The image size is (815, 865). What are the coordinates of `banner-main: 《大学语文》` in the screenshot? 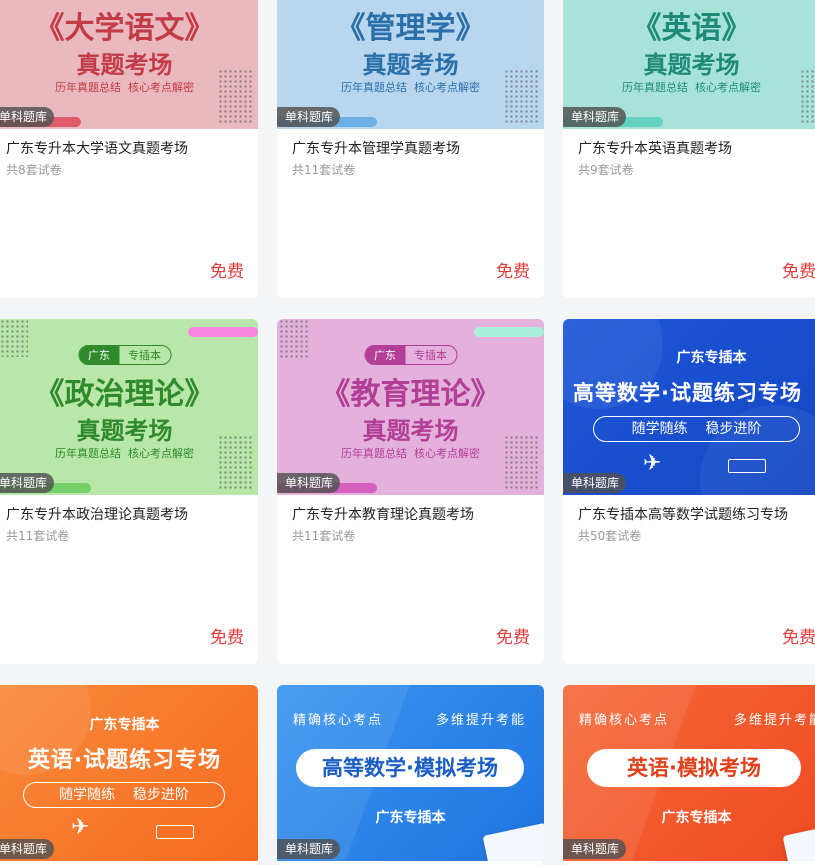 It's located at (124, 28).